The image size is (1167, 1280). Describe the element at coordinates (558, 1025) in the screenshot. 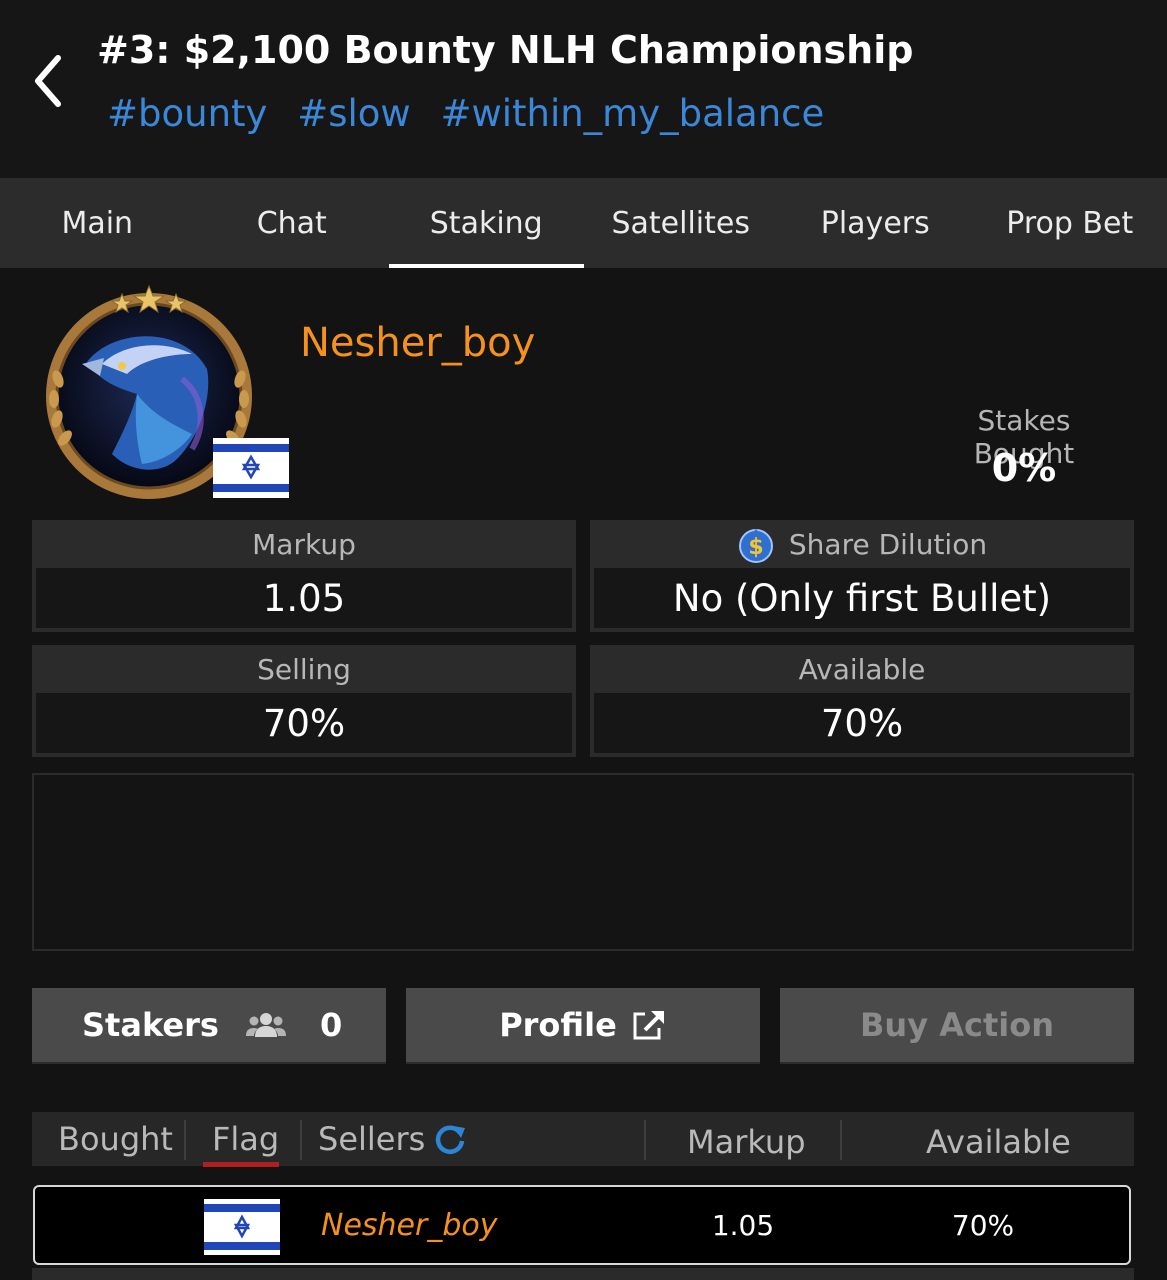

I see `profile-label: Profile` at that location.